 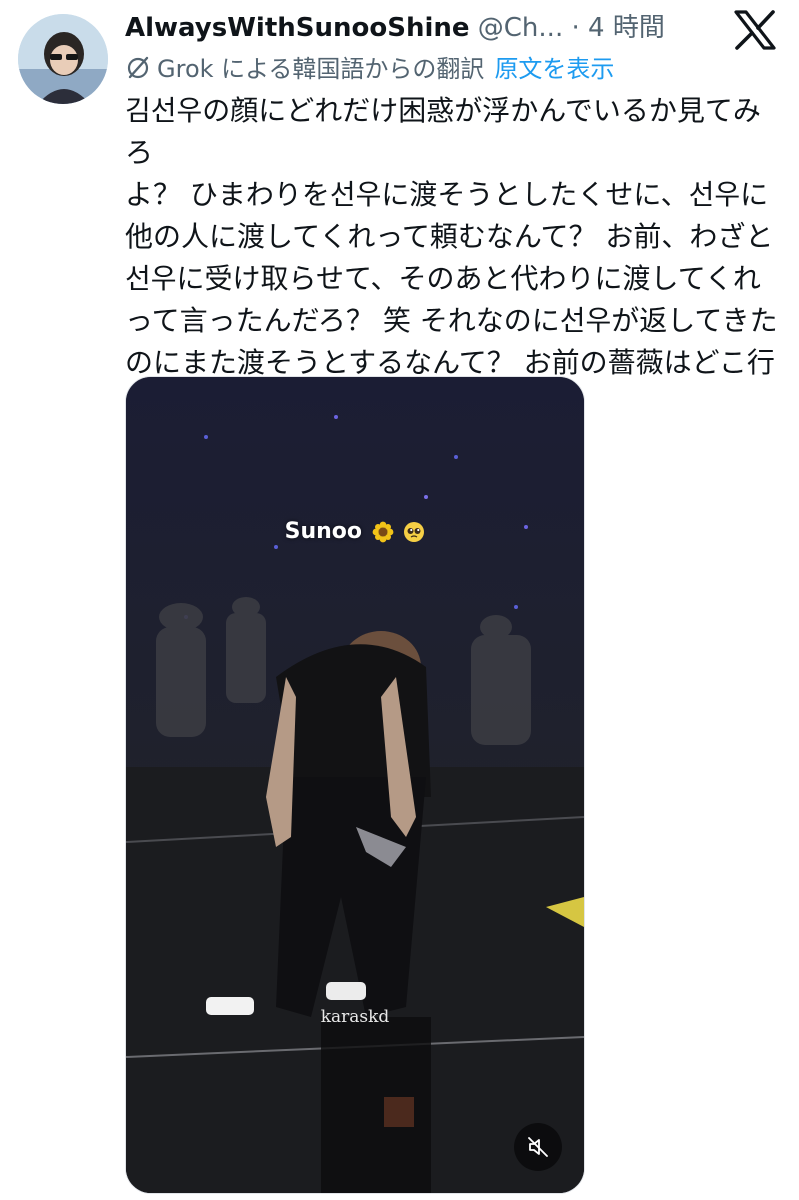 I want to click on tweet-header: AlwaysWithSunooShine @Ch... · 4 時間, so click(x=425, y=28).